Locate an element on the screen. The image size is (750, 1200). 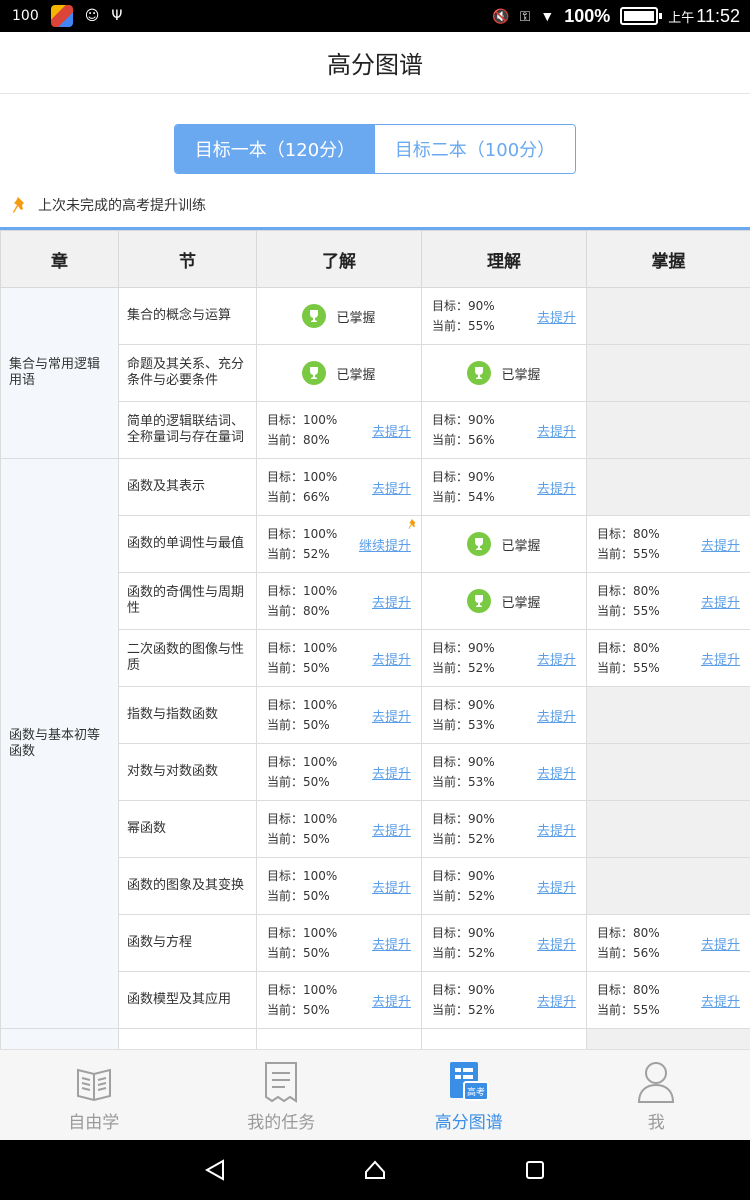
recents-icon is located at coordinates (535, 1170).